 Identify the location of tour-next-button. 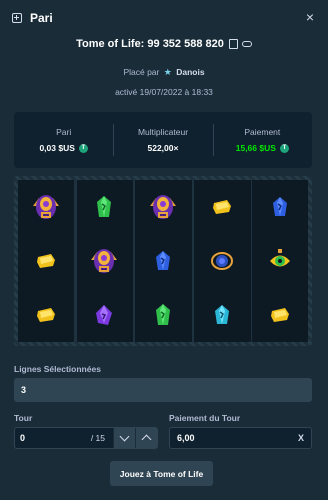
(146, 438).